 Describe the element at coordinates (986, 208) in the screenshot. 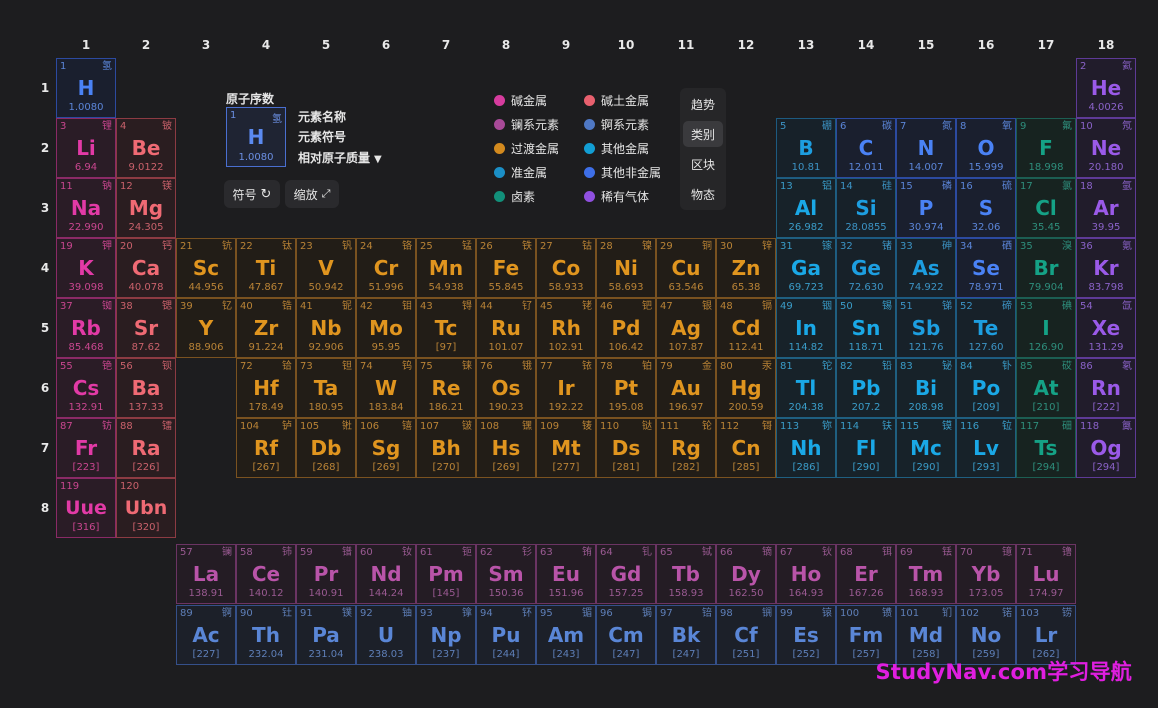

I see `element-cell-s: 16 硫 S 32.06` at that location.